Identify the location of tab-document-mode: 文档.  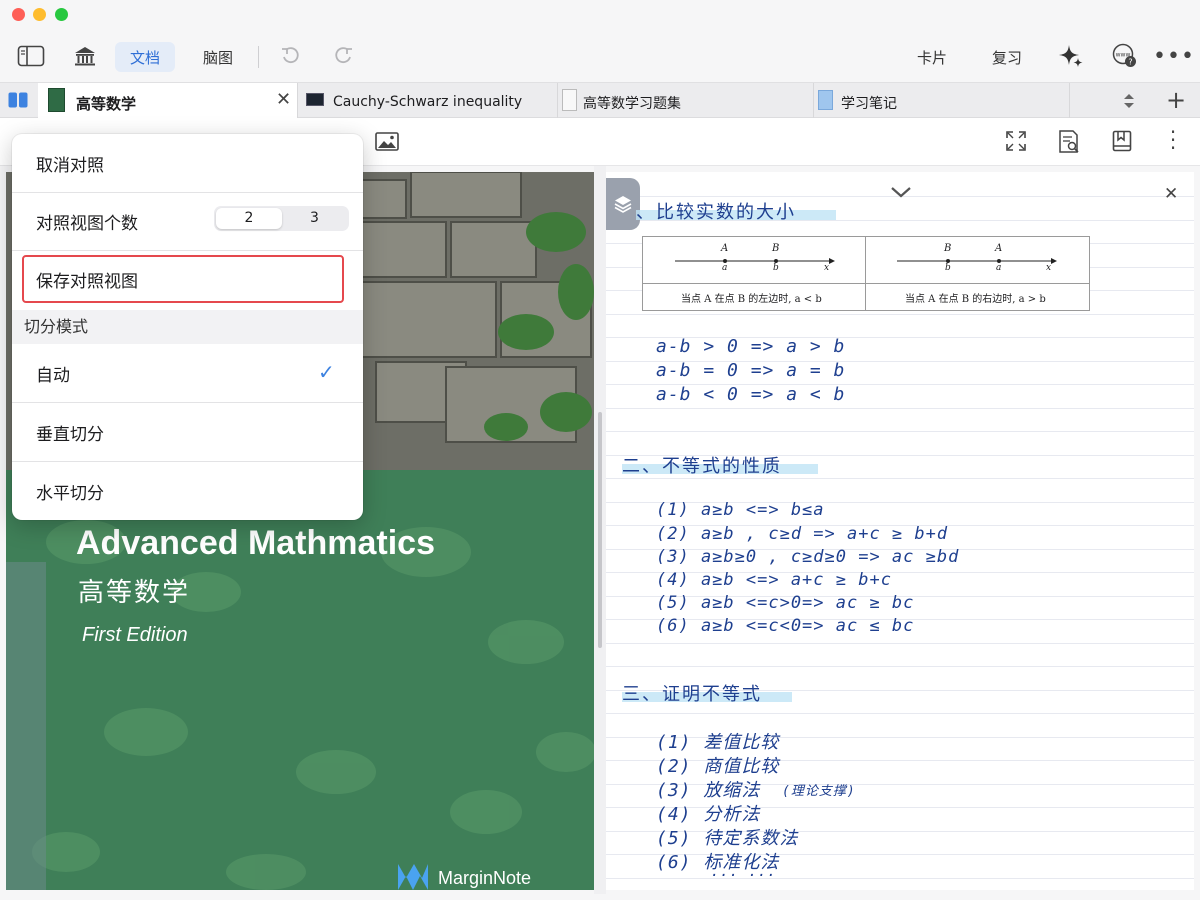
(145, 57).